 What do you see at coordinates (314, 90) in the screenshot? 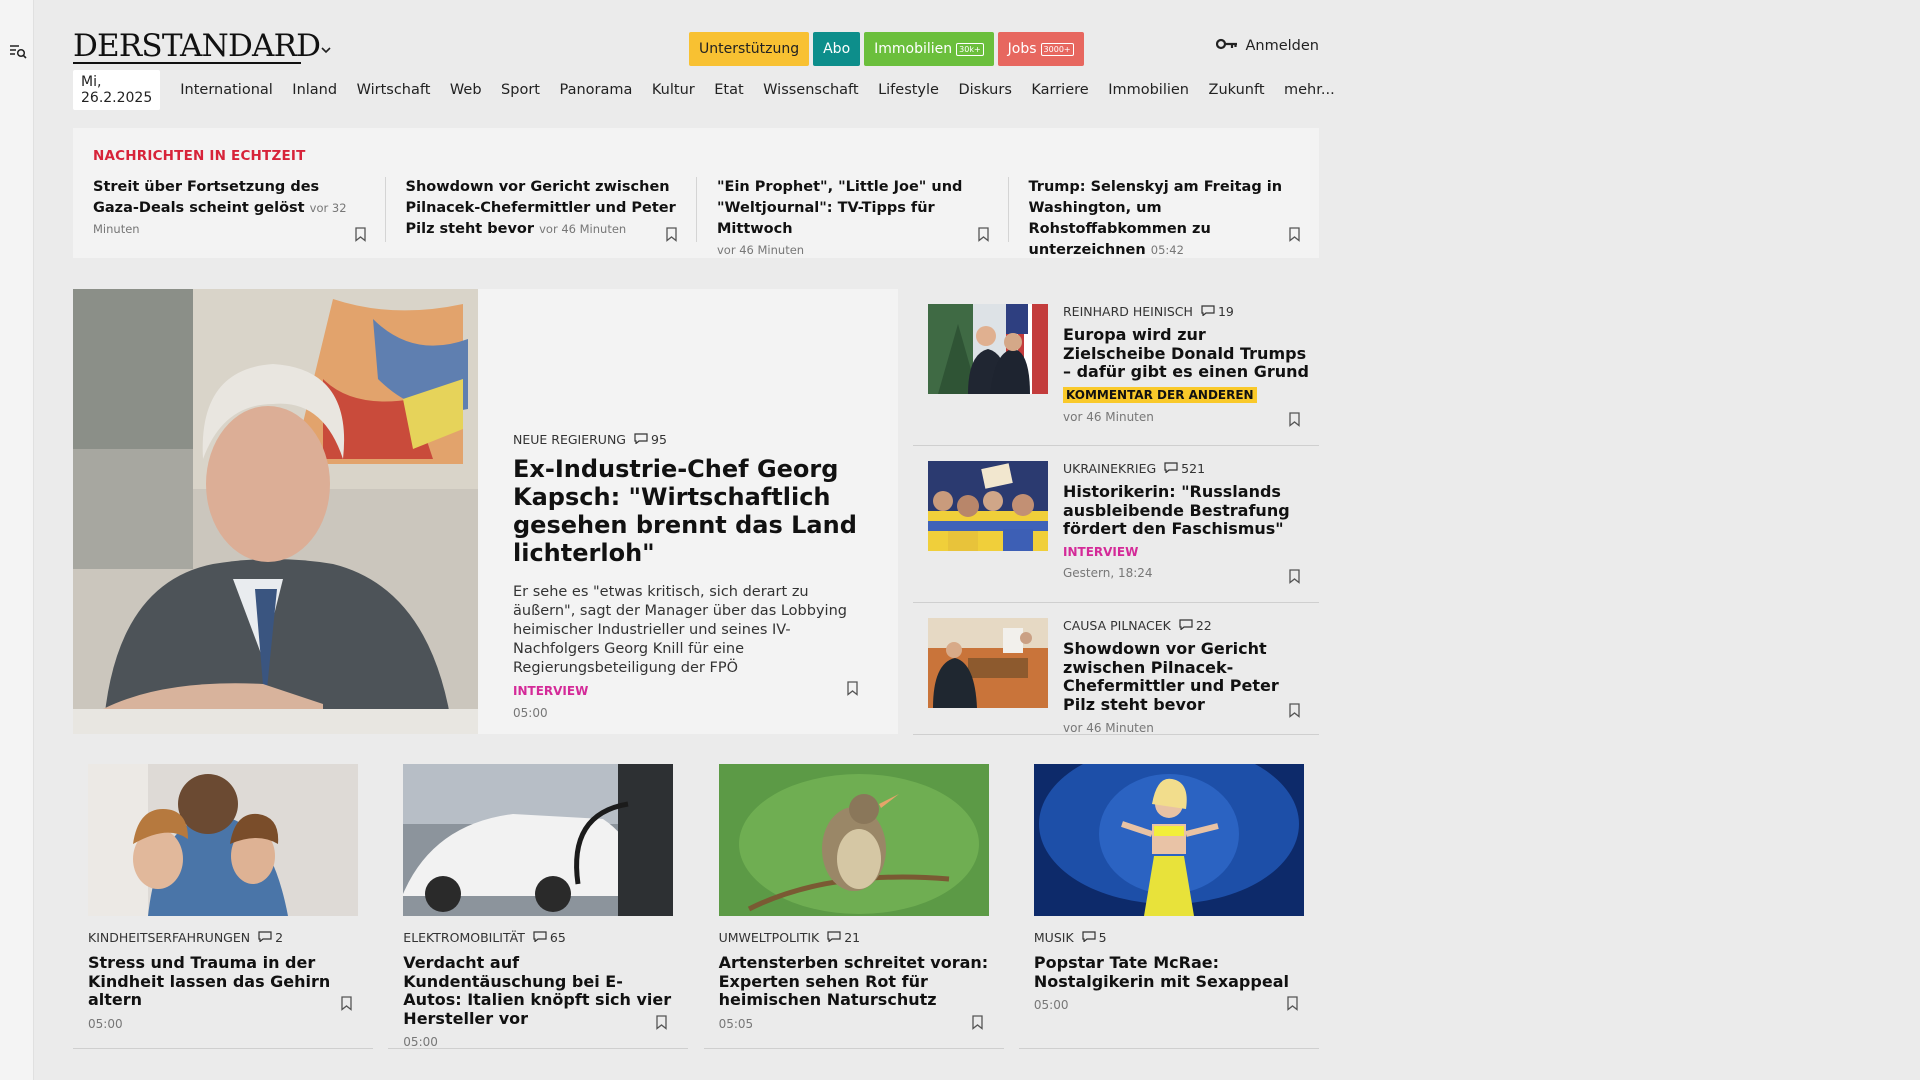
I see `nav-item-inland: Inland` at bounding box center [314, 90].